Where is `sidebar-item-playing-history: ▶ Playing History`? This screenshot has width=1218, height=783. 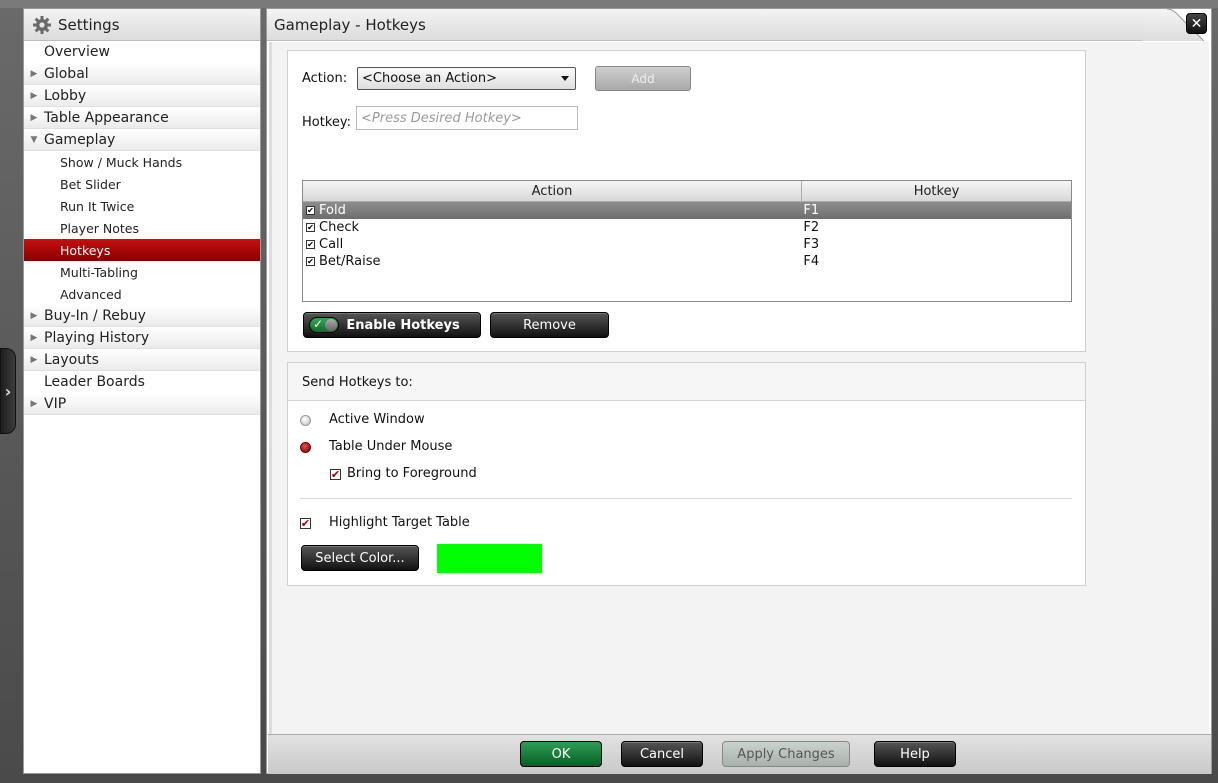
sidebar-item-playing-history: ▶ Playing History is located at coordinates (142, 338).